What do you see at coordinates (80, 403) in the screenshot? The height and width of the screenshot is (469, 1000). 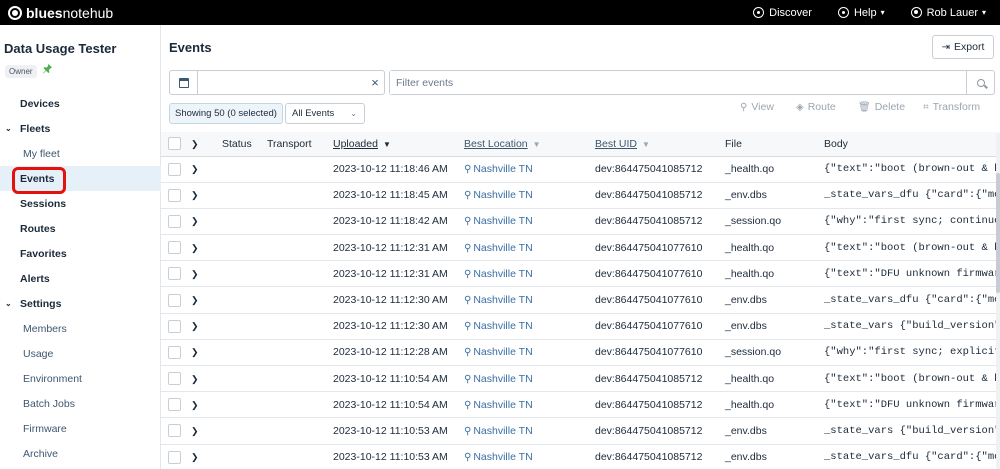 I see `sidebar-item-batch-jobs: Batch Jobs` at bounding box center [80, 403].